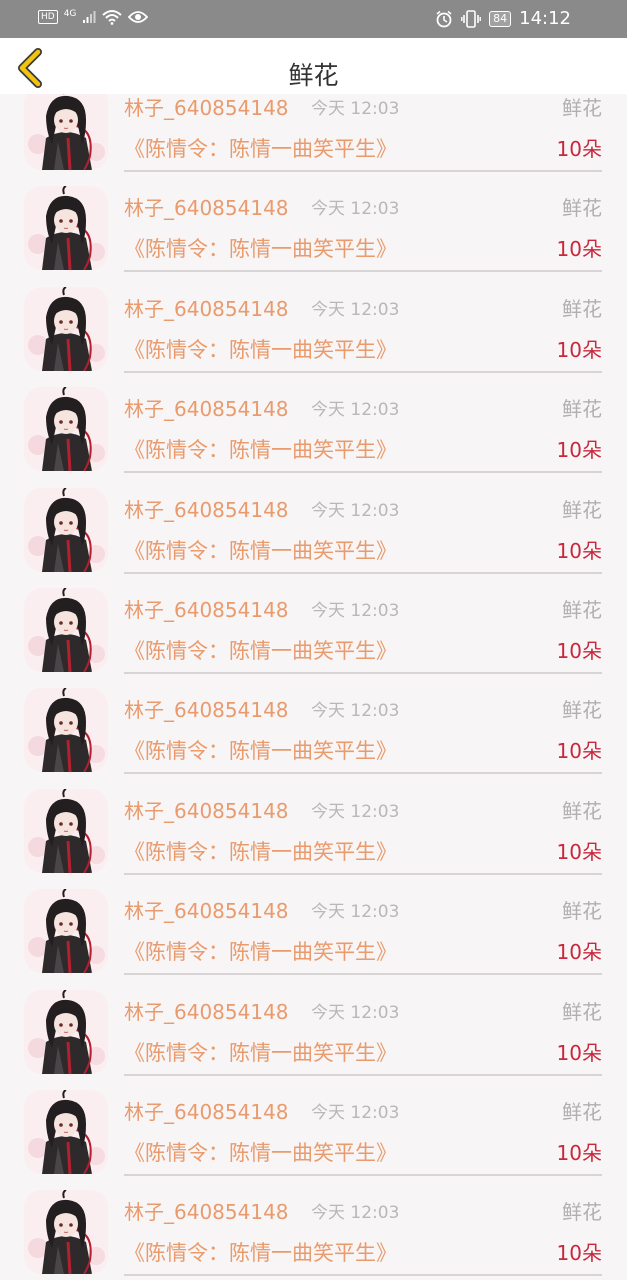  Describe the element at coordinates (48, 17) in the screenshot. I see `hd-badge: HD` at that location.